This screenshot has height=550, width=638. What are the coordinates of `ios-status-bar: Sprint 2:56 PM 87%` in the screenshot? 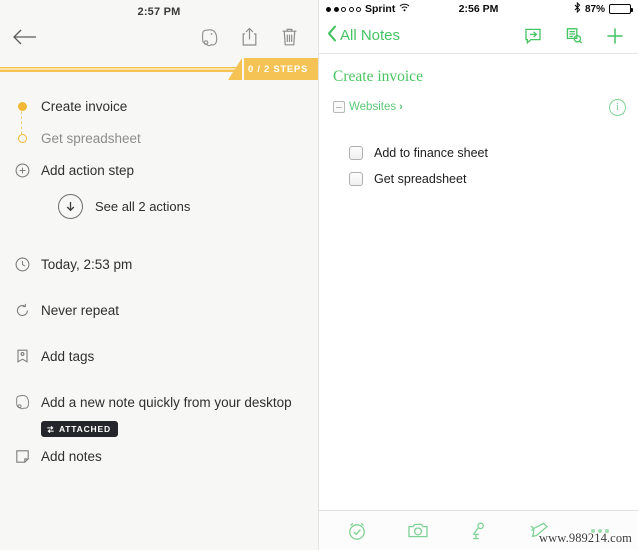 It's located at (478, 9).